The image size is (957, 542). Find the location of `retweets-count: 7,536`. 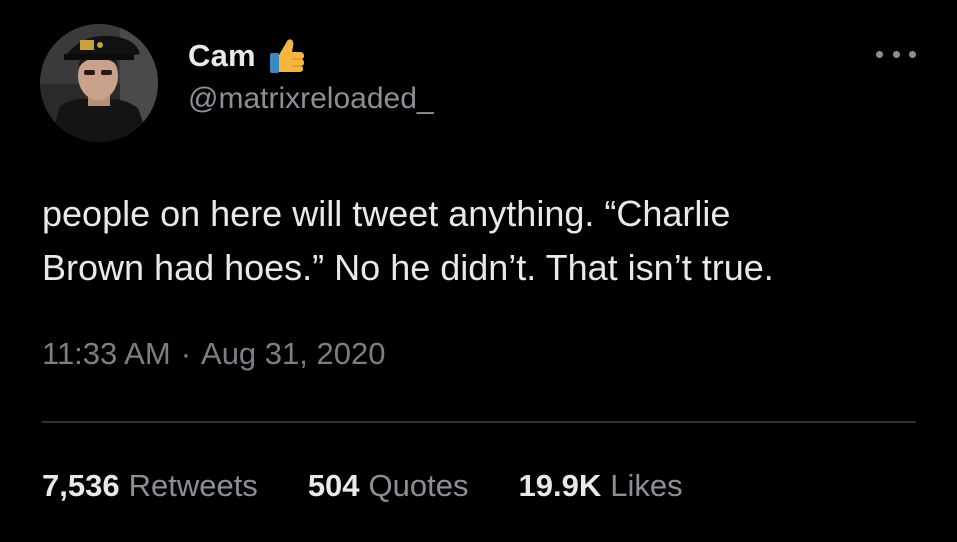

retweets-count: 7,536 is located at coordinates (81, 485).